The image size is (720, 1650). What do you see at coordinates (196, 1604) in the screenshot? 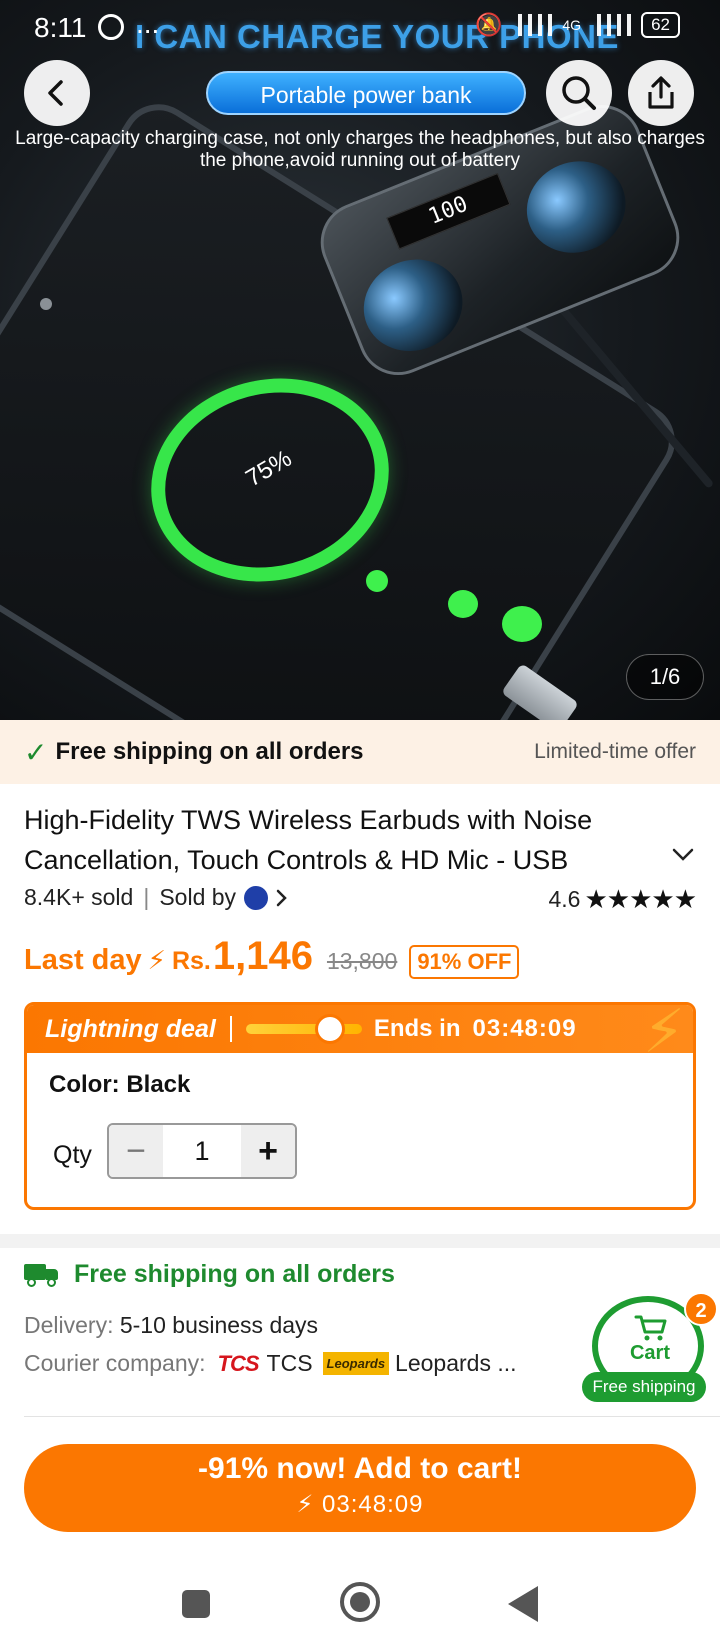
I see `recents-button` at bounding box center [196, 1604].